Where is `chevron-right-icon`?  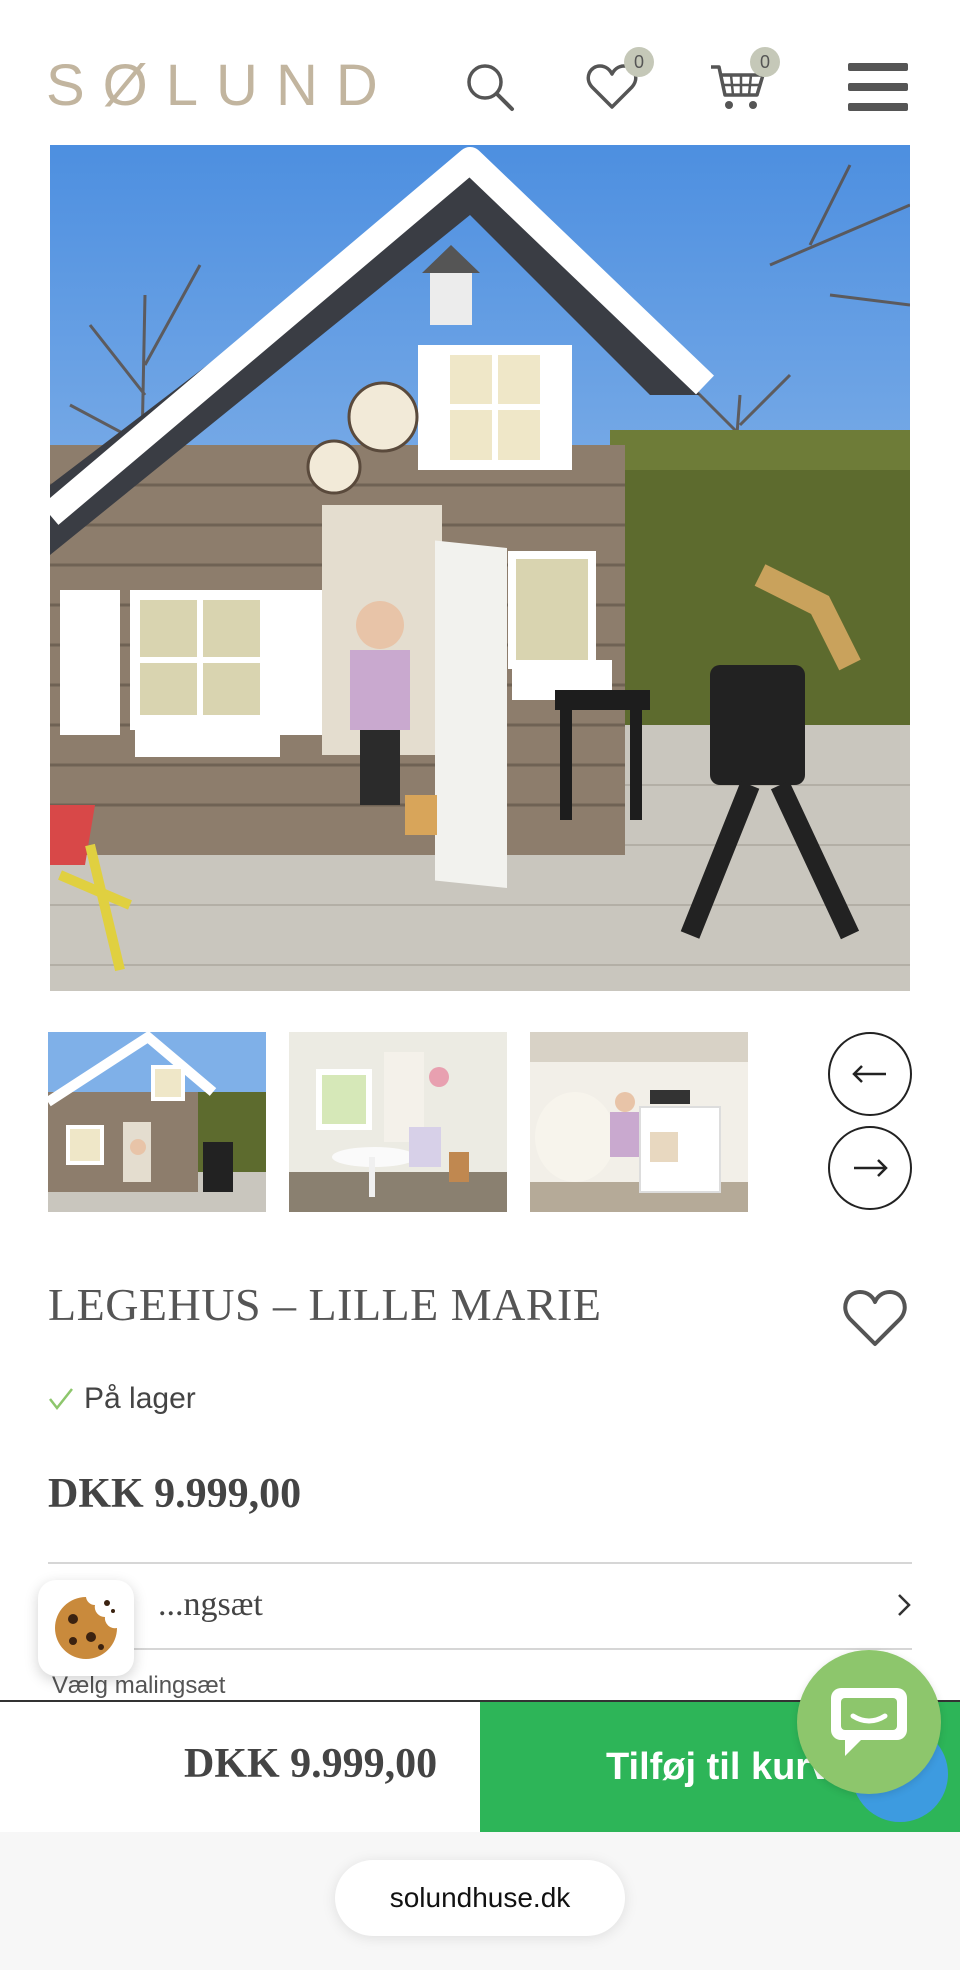 chevron-right-icon is located at coordinates (904, 1605).